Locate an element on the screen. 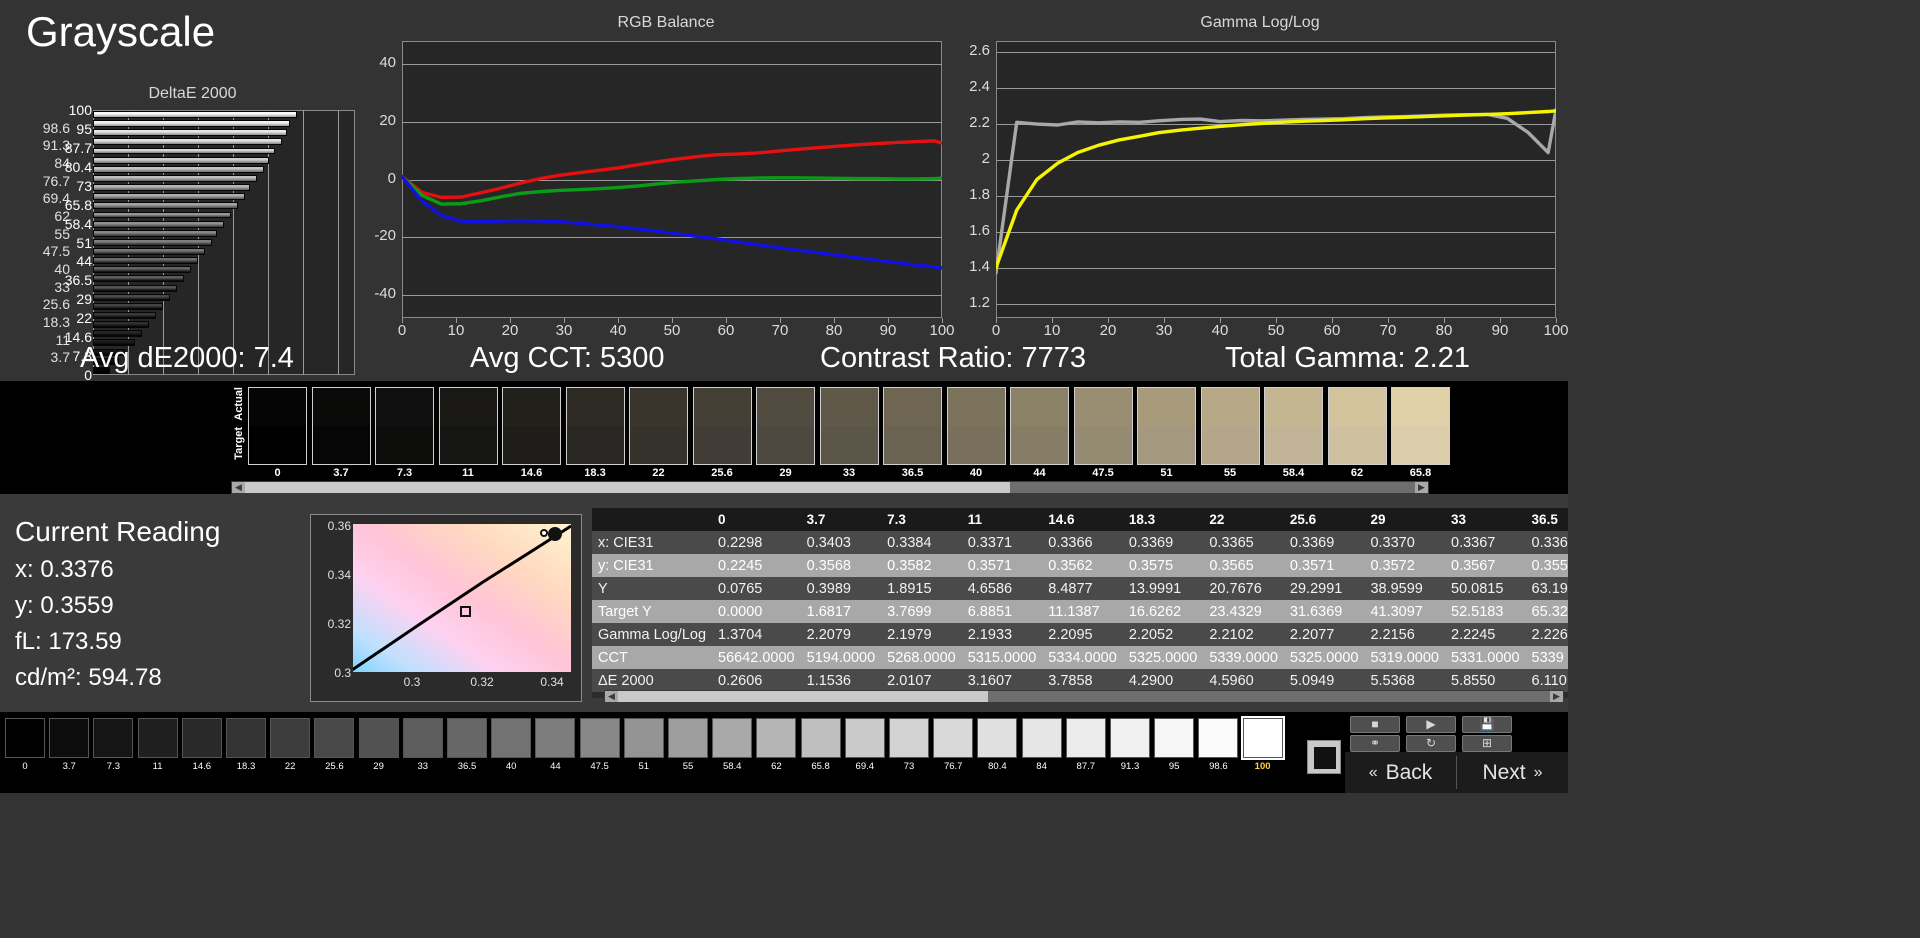  table-scroll-left-arrow: ◀ is located at coordinates (611, 696).